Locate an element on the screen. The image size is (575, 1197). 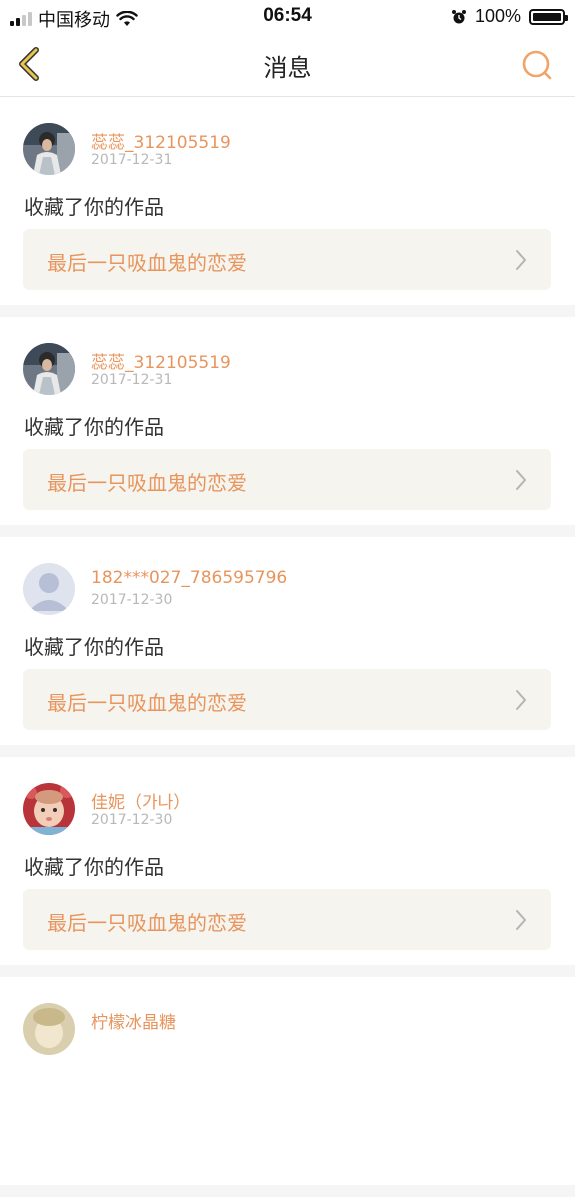
search-icon is located at coordinates (537, 65).